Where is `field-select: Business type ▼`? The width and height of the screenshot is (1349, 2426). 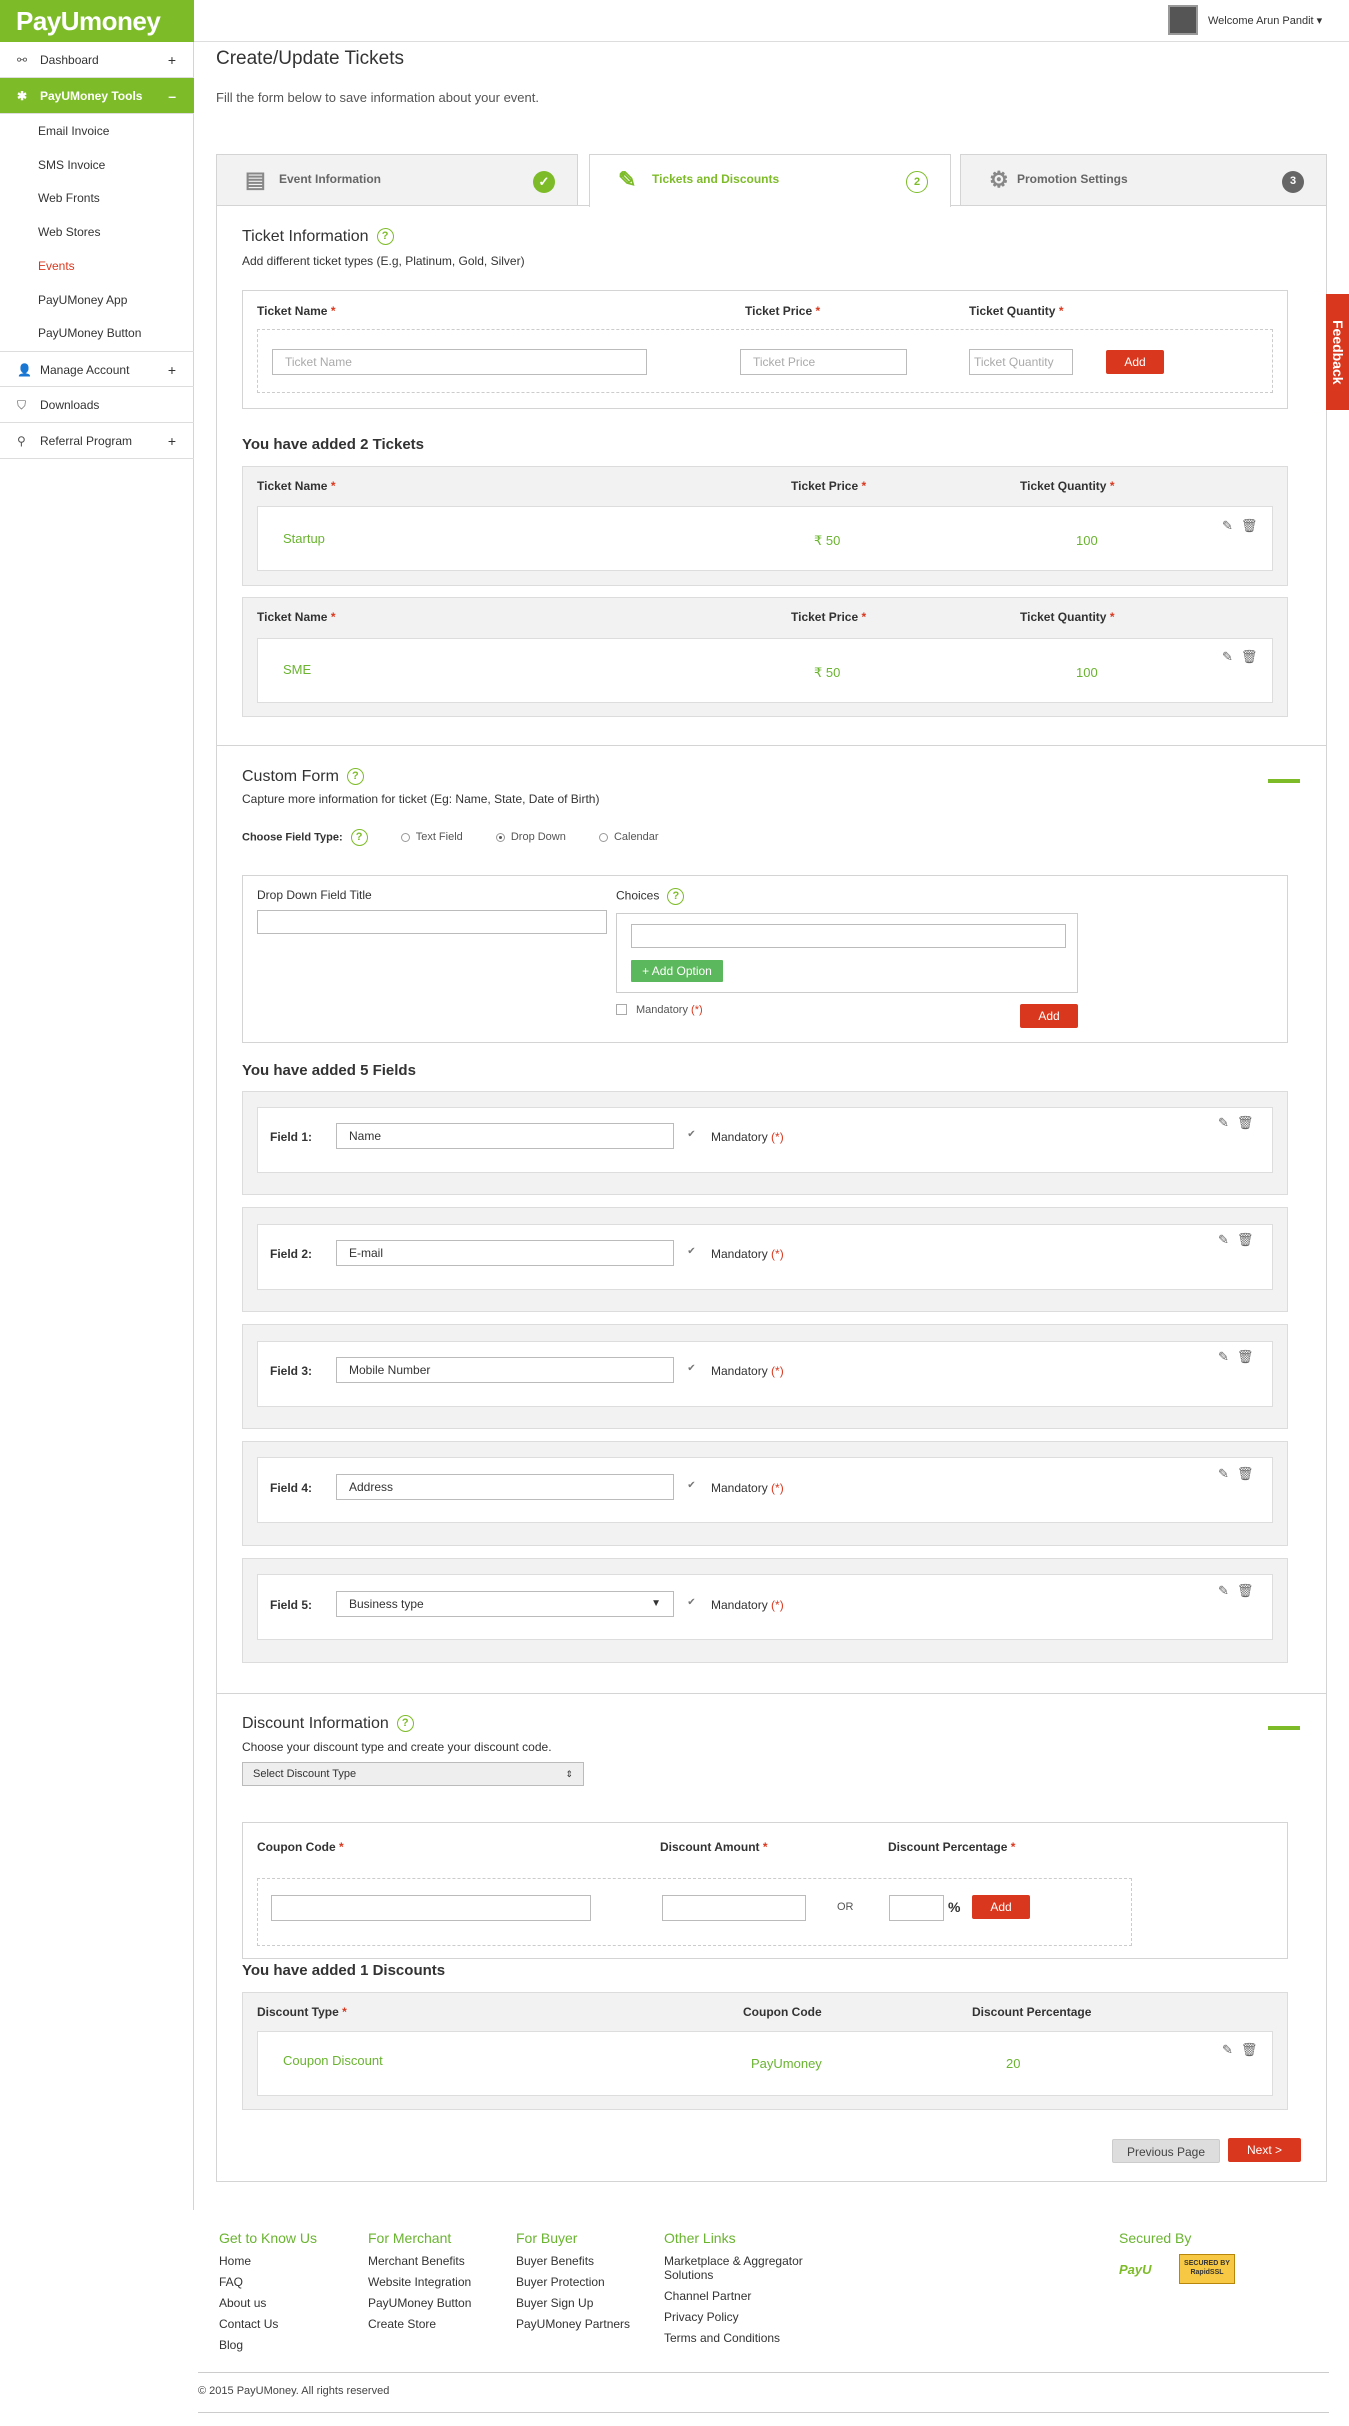 field-select: Business type ▼ is located at coordinates (505, 1604).